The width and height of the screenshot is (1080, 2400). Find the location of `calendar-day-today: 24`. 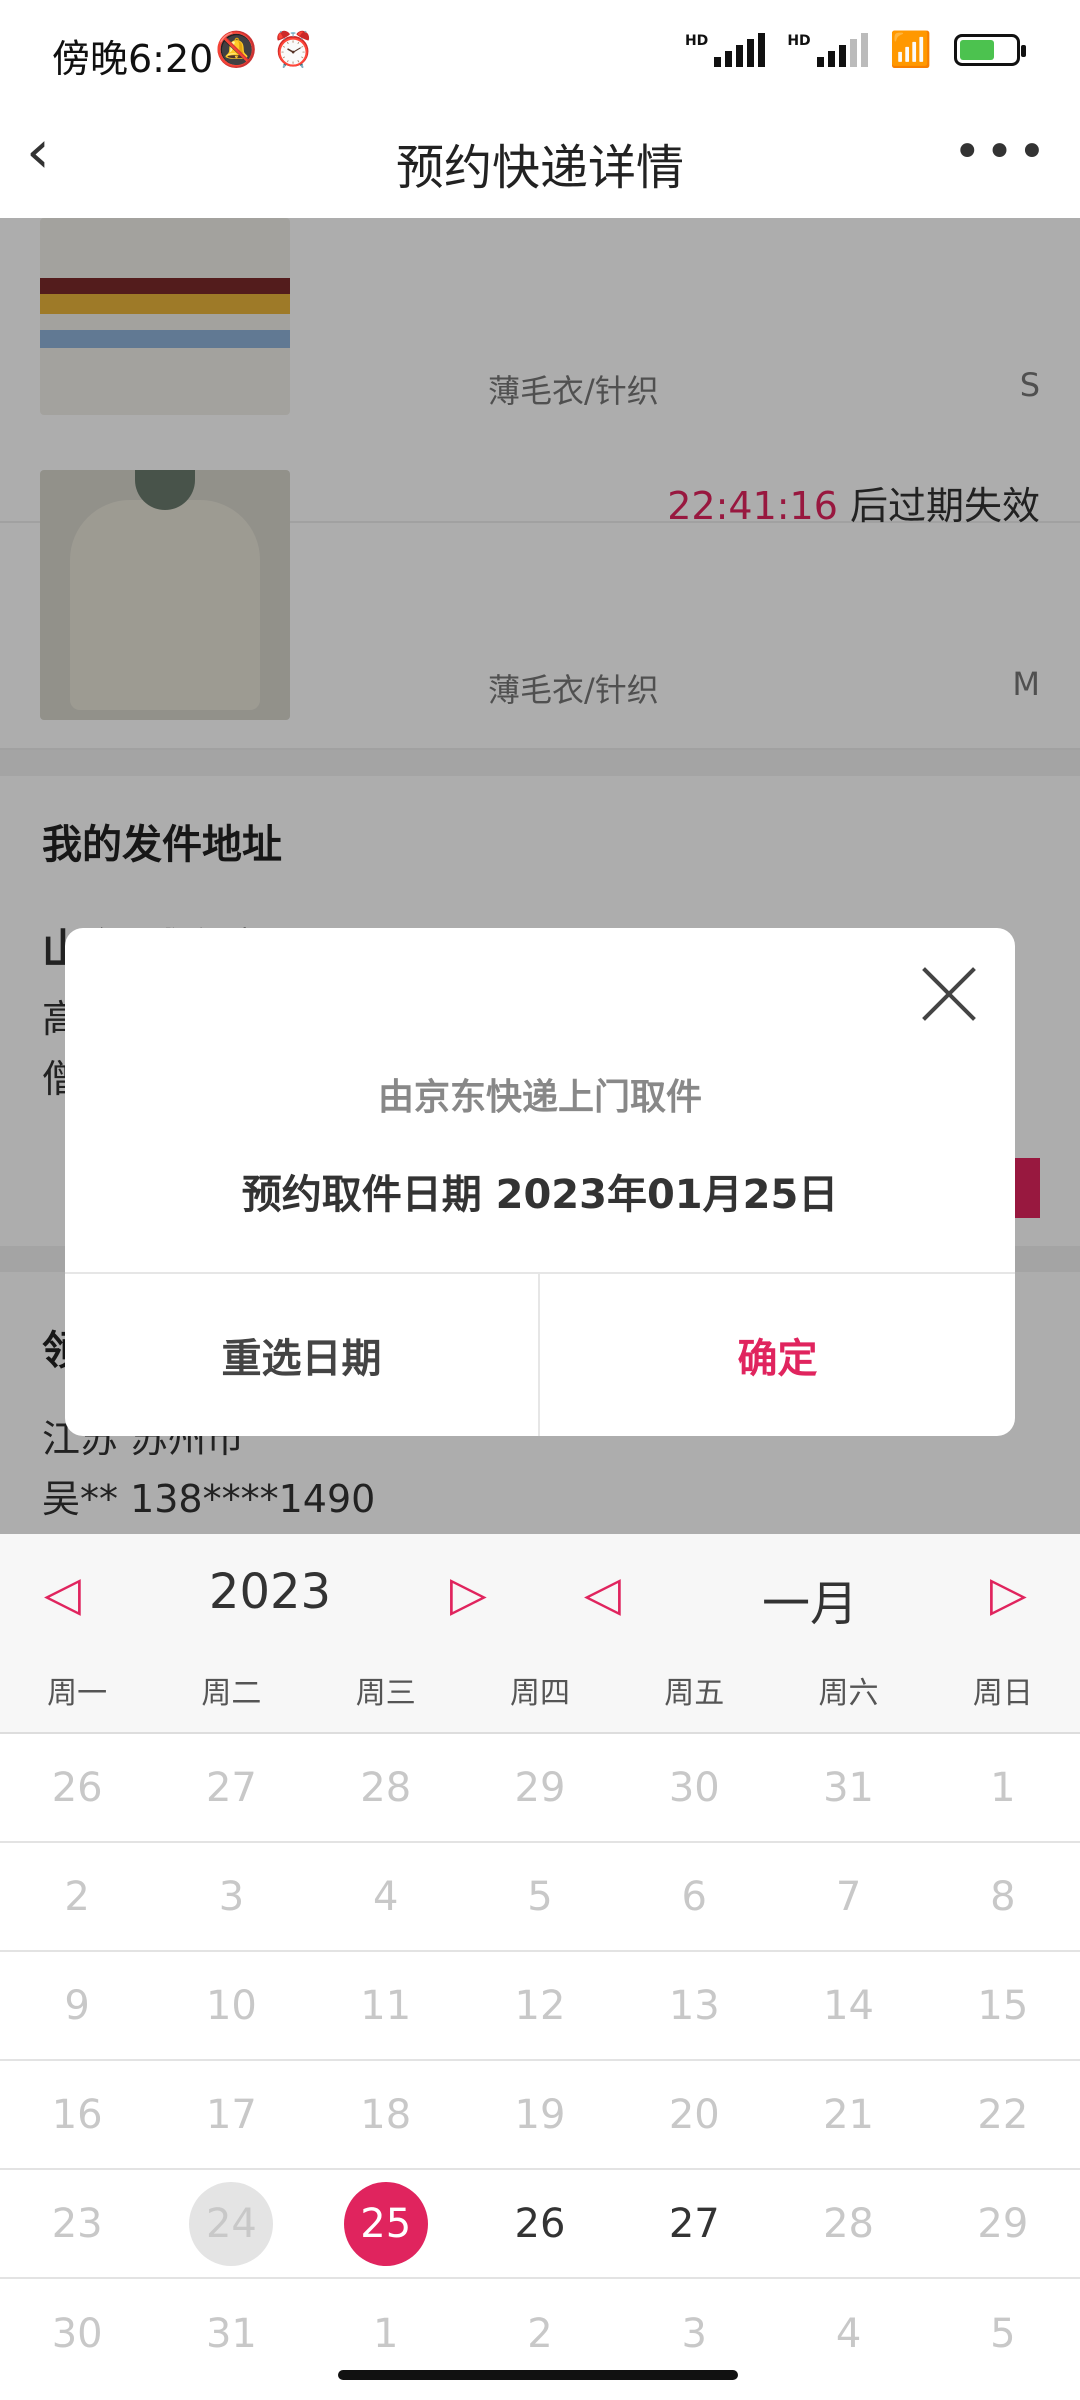

calendar-day-today: 24 is located at coordinates (231, 2223).